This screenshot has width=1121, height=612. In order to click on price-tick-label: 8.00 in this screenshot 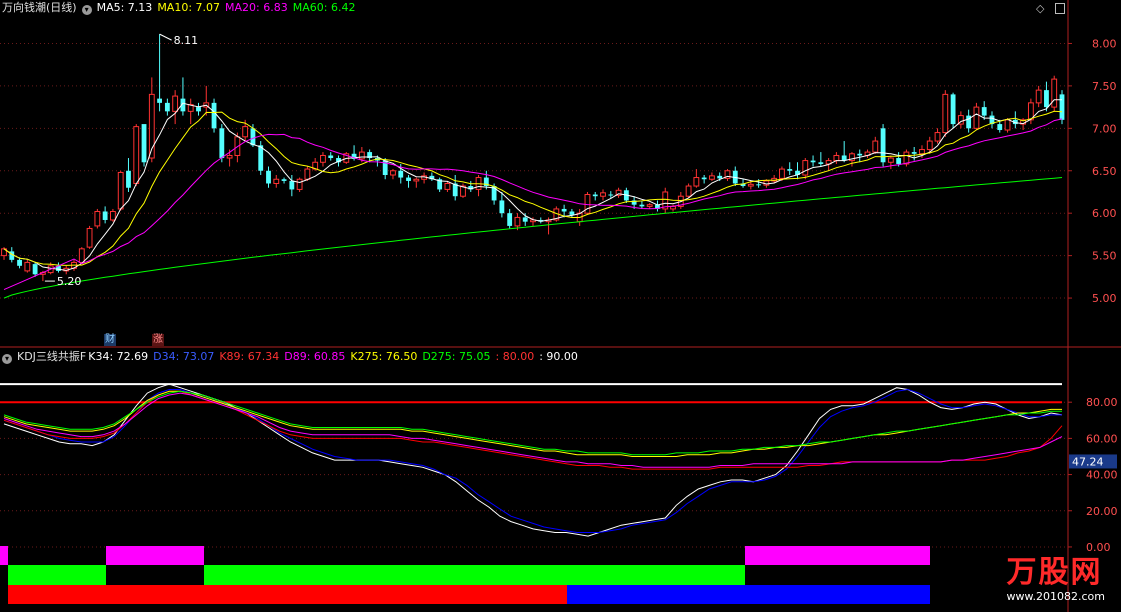, I will do `click(1104, 43)`.